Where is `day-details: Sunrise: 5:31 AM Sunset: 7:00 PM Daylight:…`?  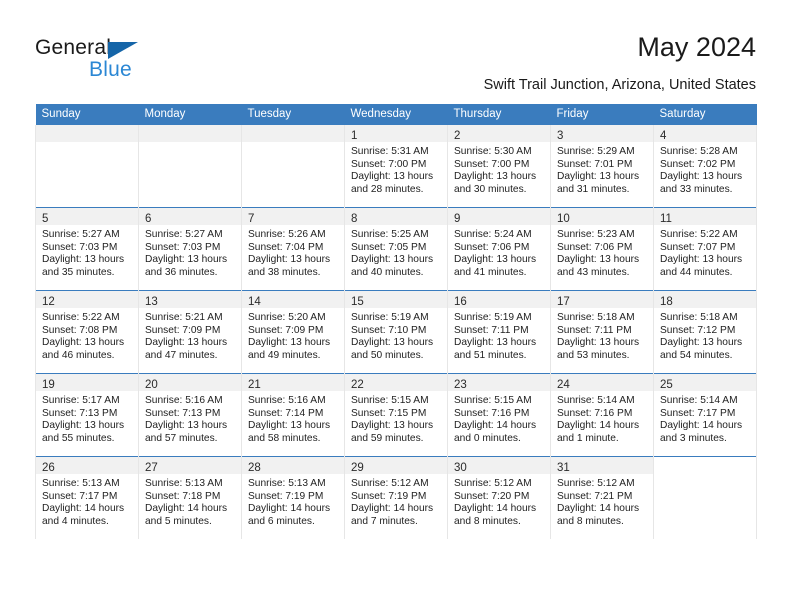 day-details: Sunrise: 5:31 AM Sunset: 7:00 PM Daylight:… is located at coordinates (396, 169).